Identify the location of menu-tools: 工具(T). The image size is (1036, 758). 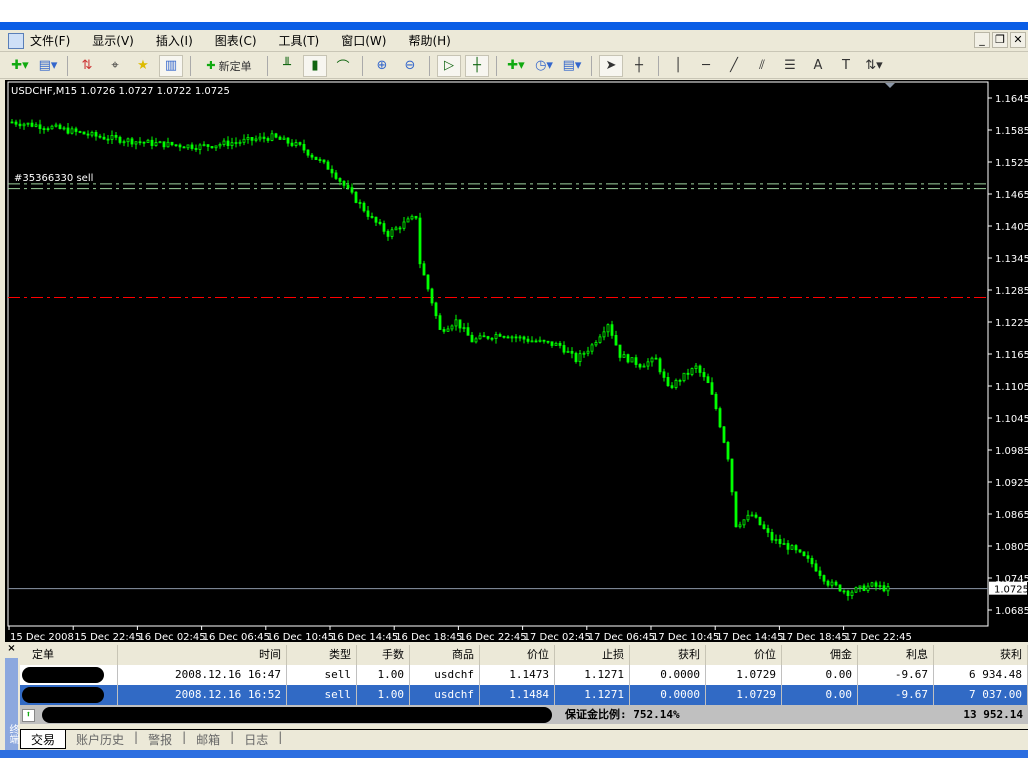
(299, 40).